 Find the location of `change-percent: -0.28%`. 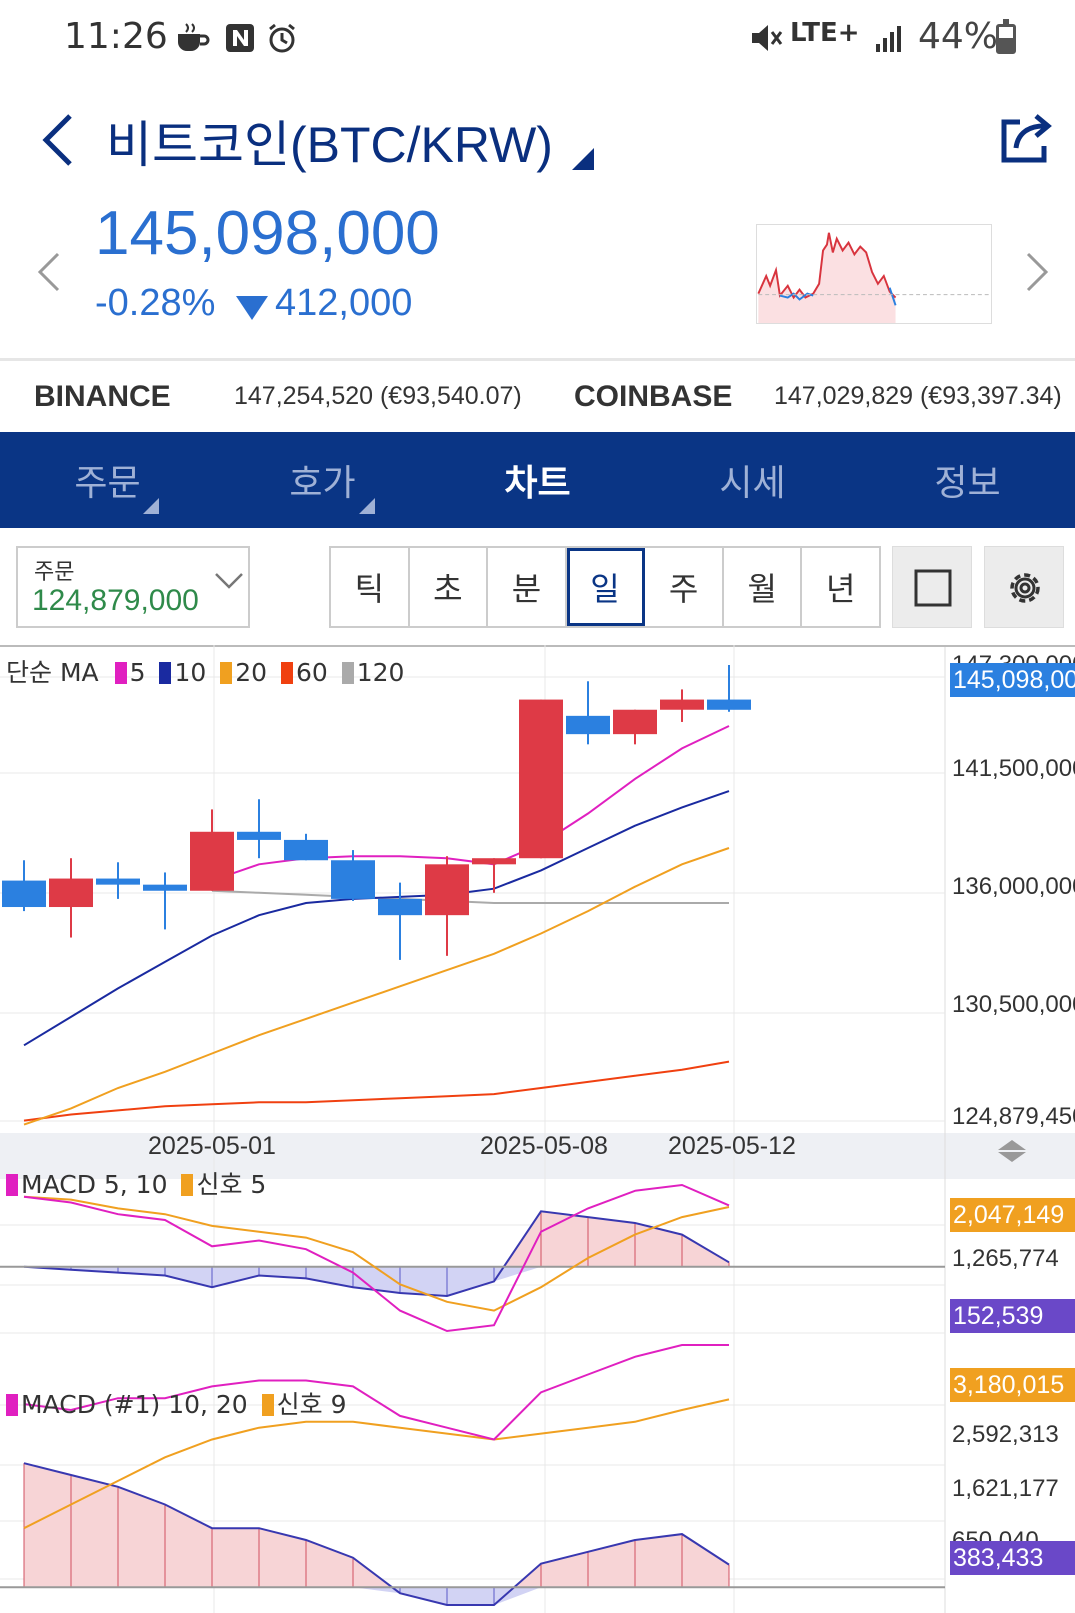

change-percent: -0.28% is located at coordinates (155, 303).